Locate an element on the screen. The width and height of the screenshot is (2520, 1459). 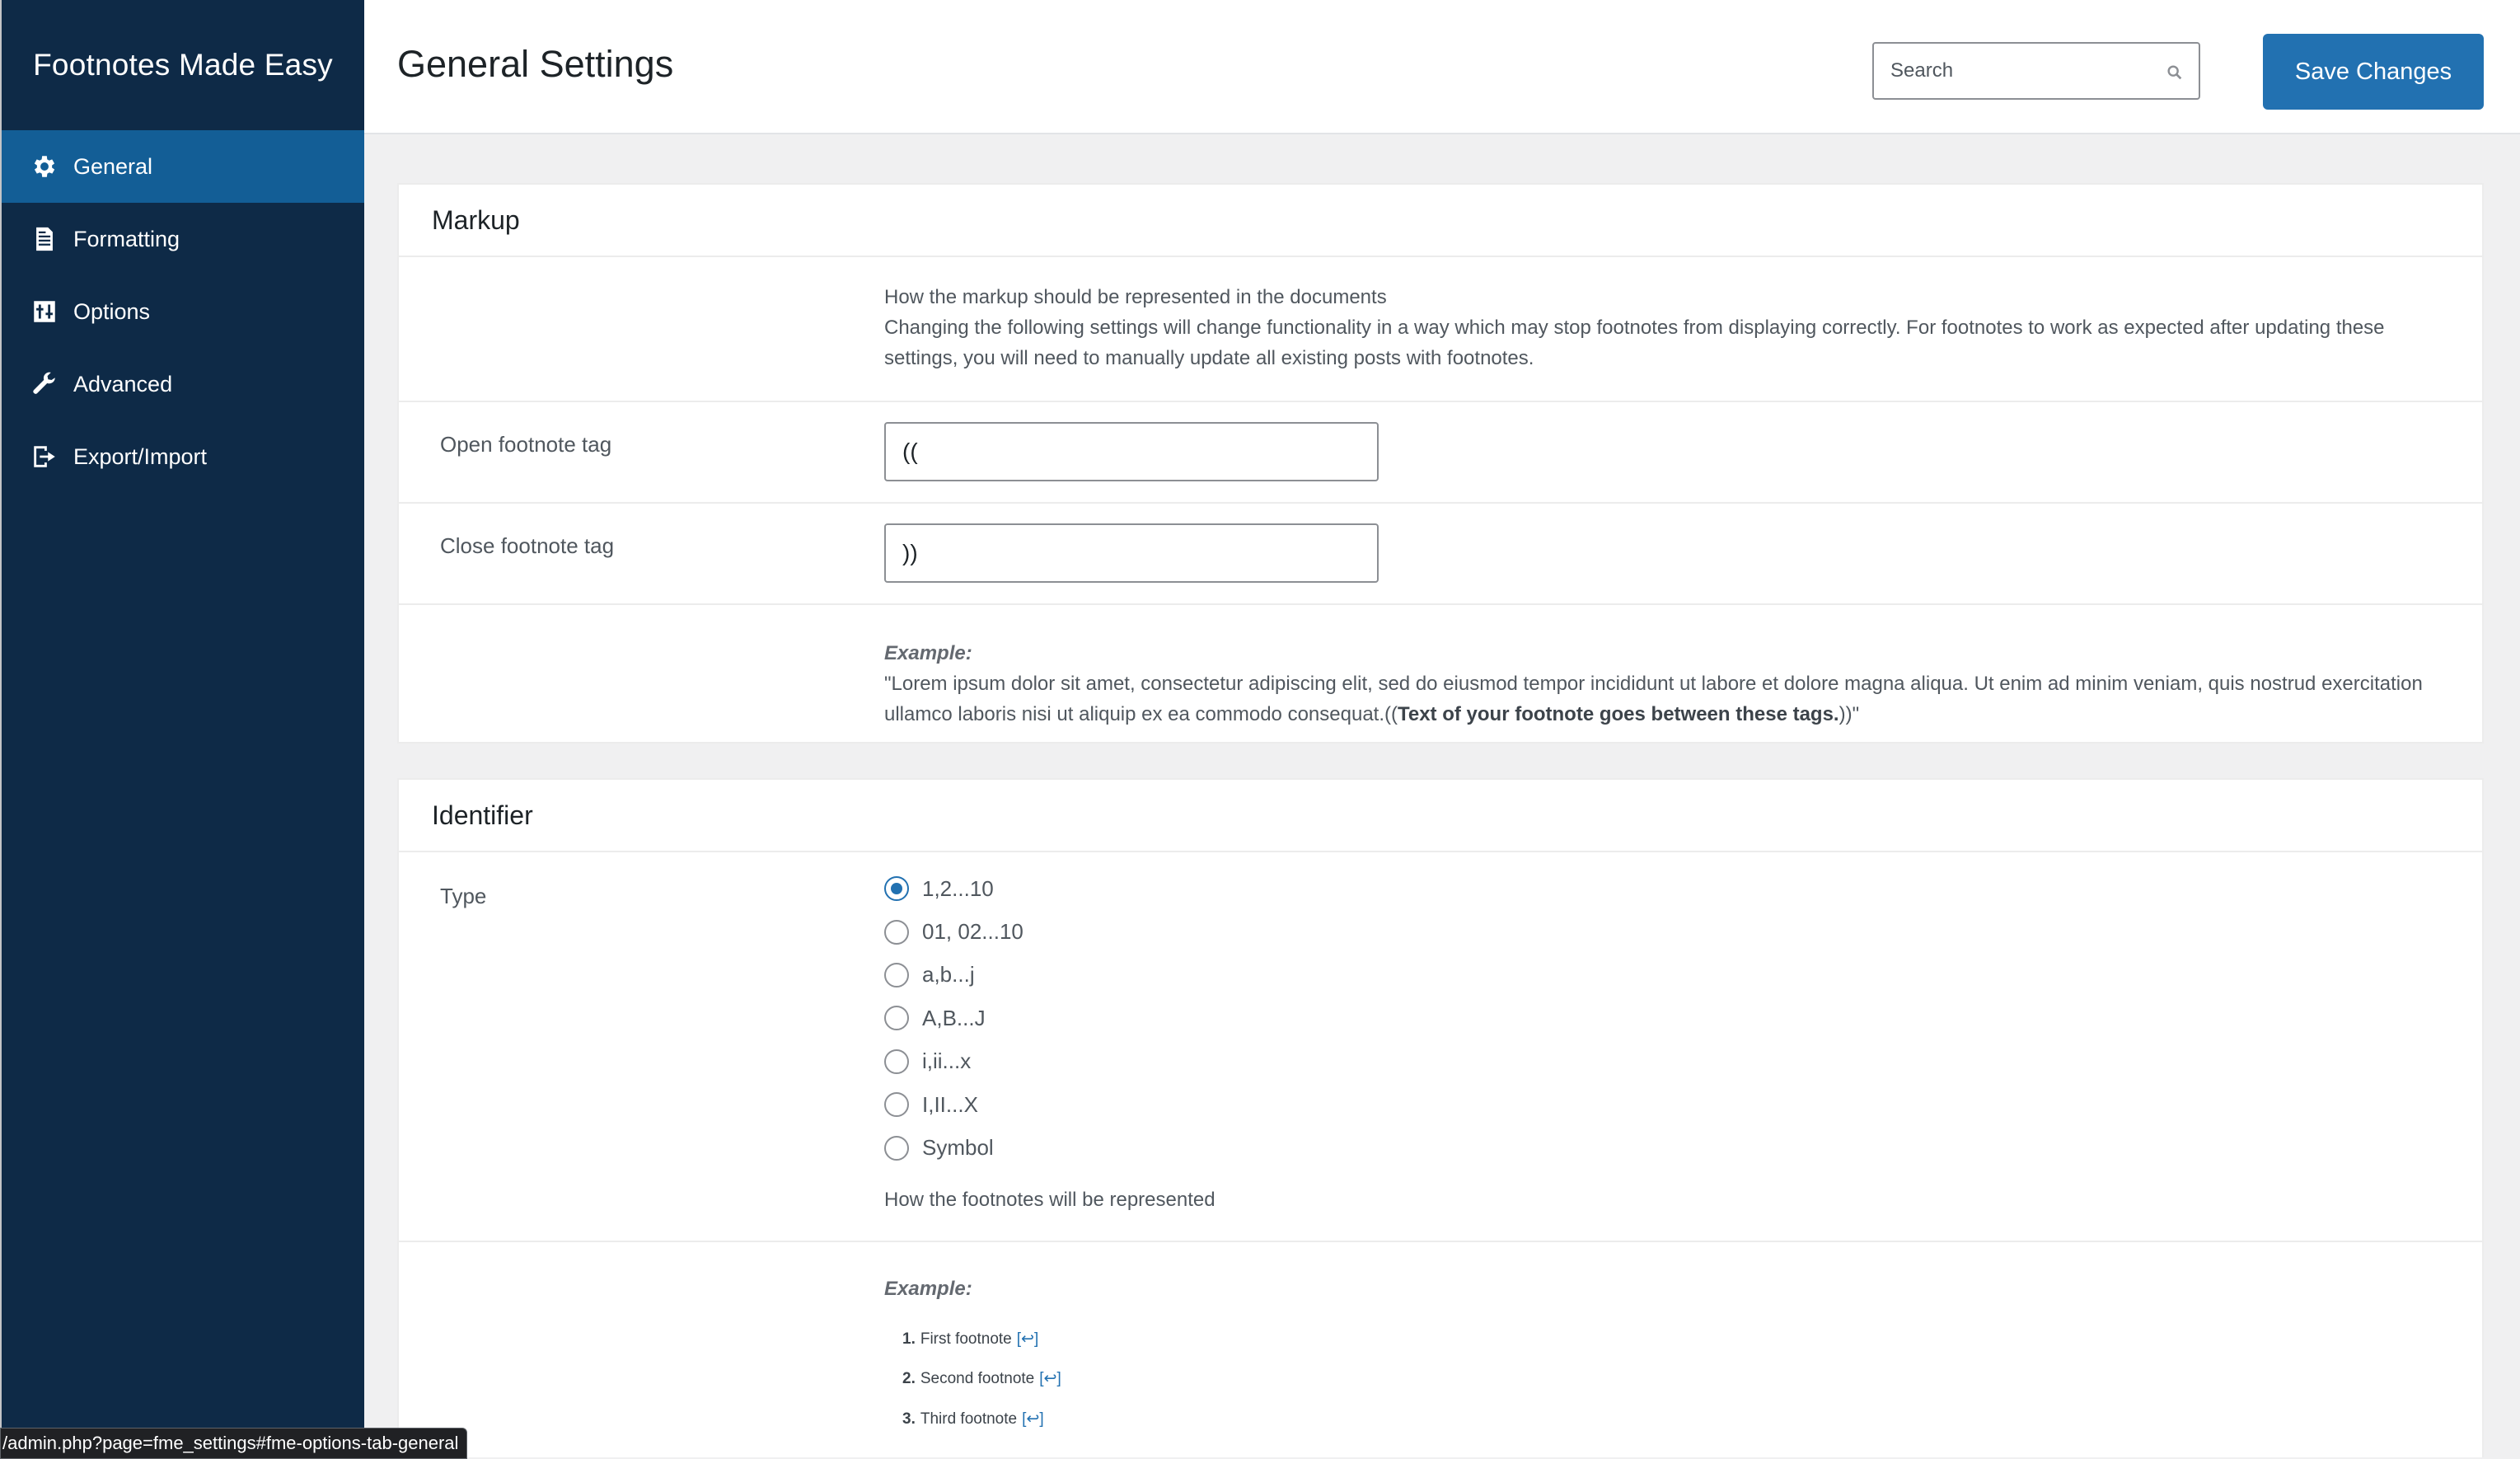
sidebar-item-label: General is located at coordinates (113, 166).